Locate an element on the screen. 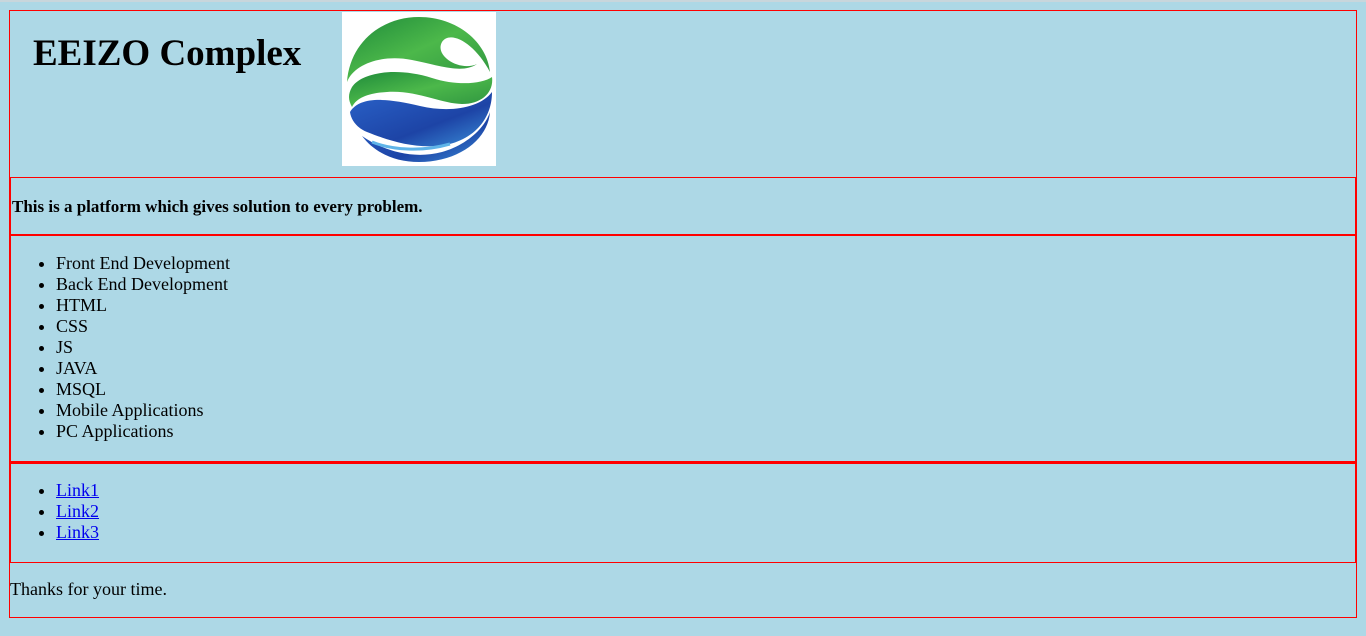  footer-text: Thanks for your time. is located at coordinates (88, 589).